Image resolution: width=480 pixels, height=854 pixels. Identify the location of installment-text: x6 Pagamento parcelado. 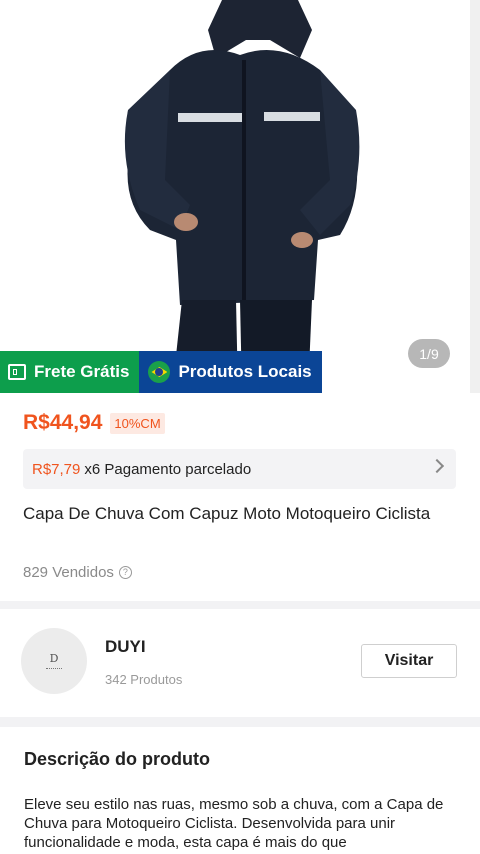
(168, 469).